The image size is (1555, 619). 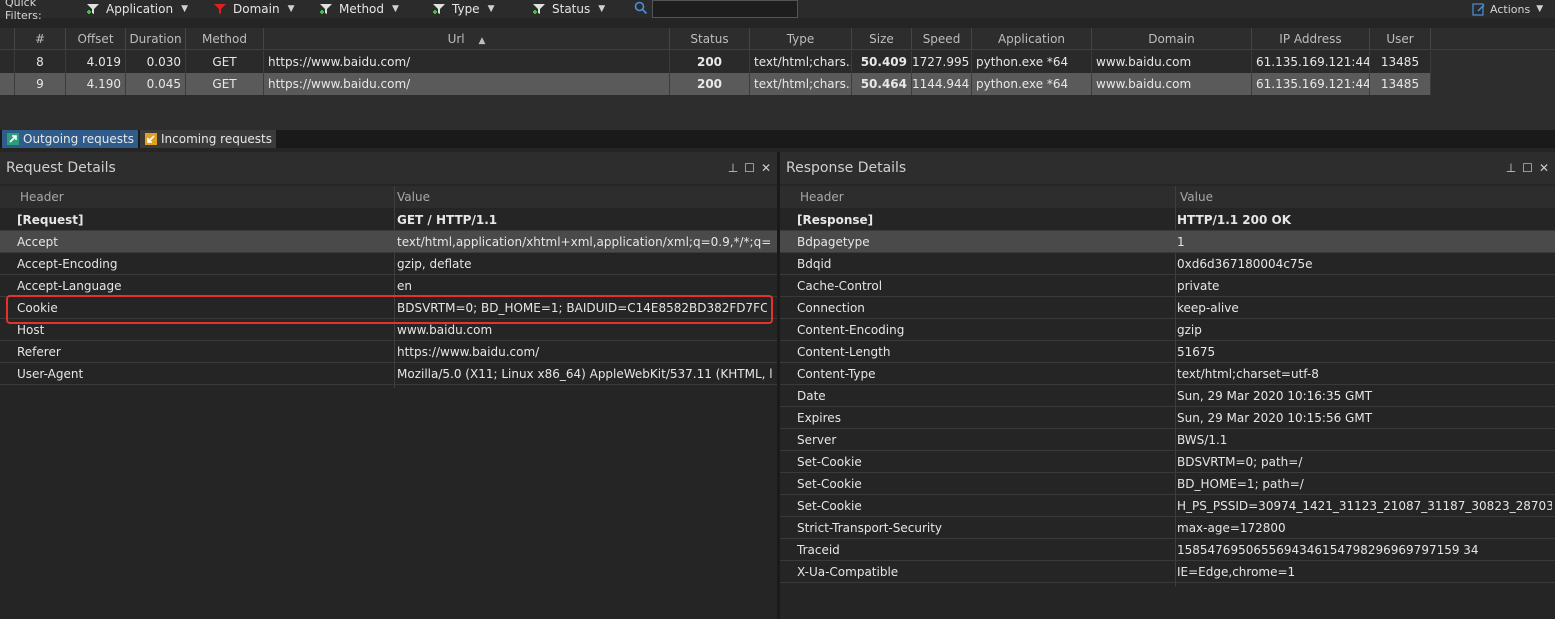 I want to click on actions-button: Actions ▼, so click(x=1507, y=9).